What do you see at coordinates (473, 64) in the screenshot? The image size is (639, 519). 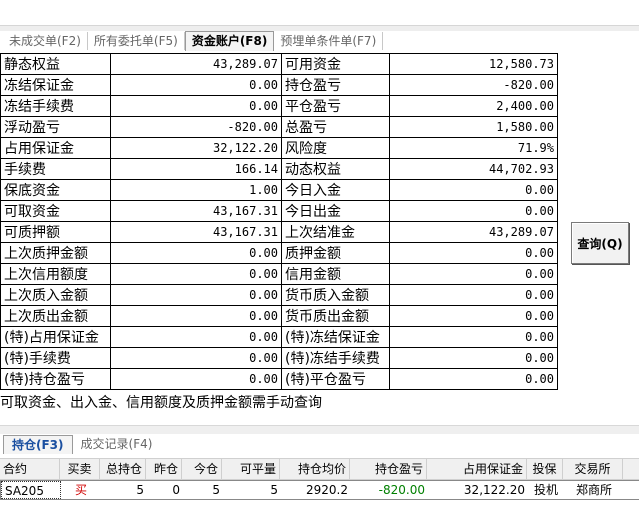 I see `account-value: 12,580.73` at bounding box center [473, 64].